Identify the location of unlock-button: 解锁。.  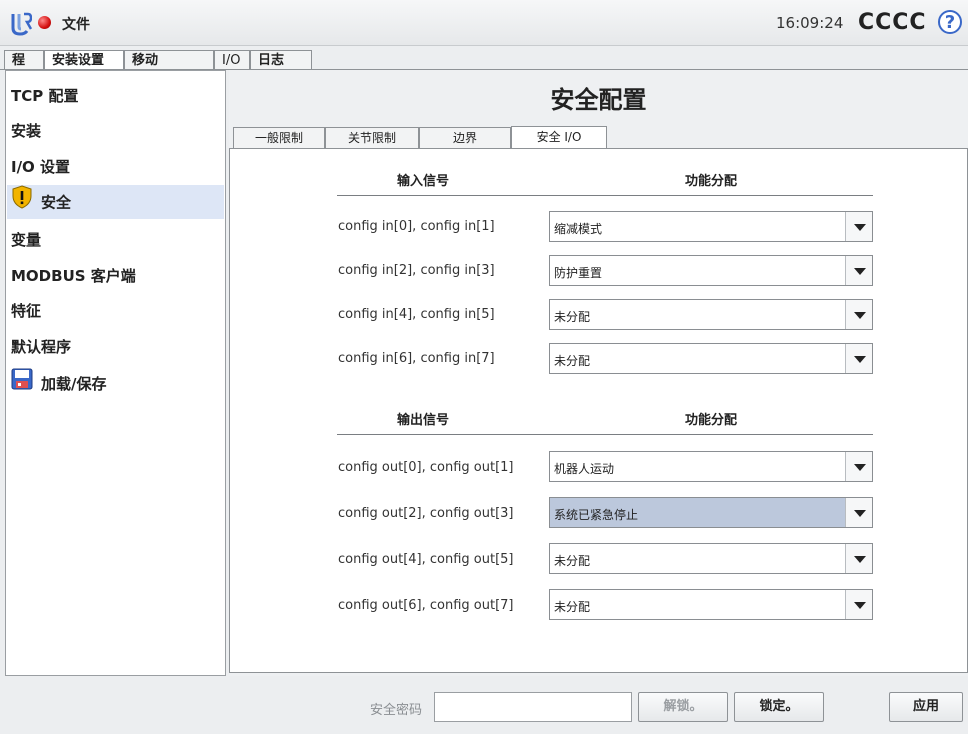
(683, 707).